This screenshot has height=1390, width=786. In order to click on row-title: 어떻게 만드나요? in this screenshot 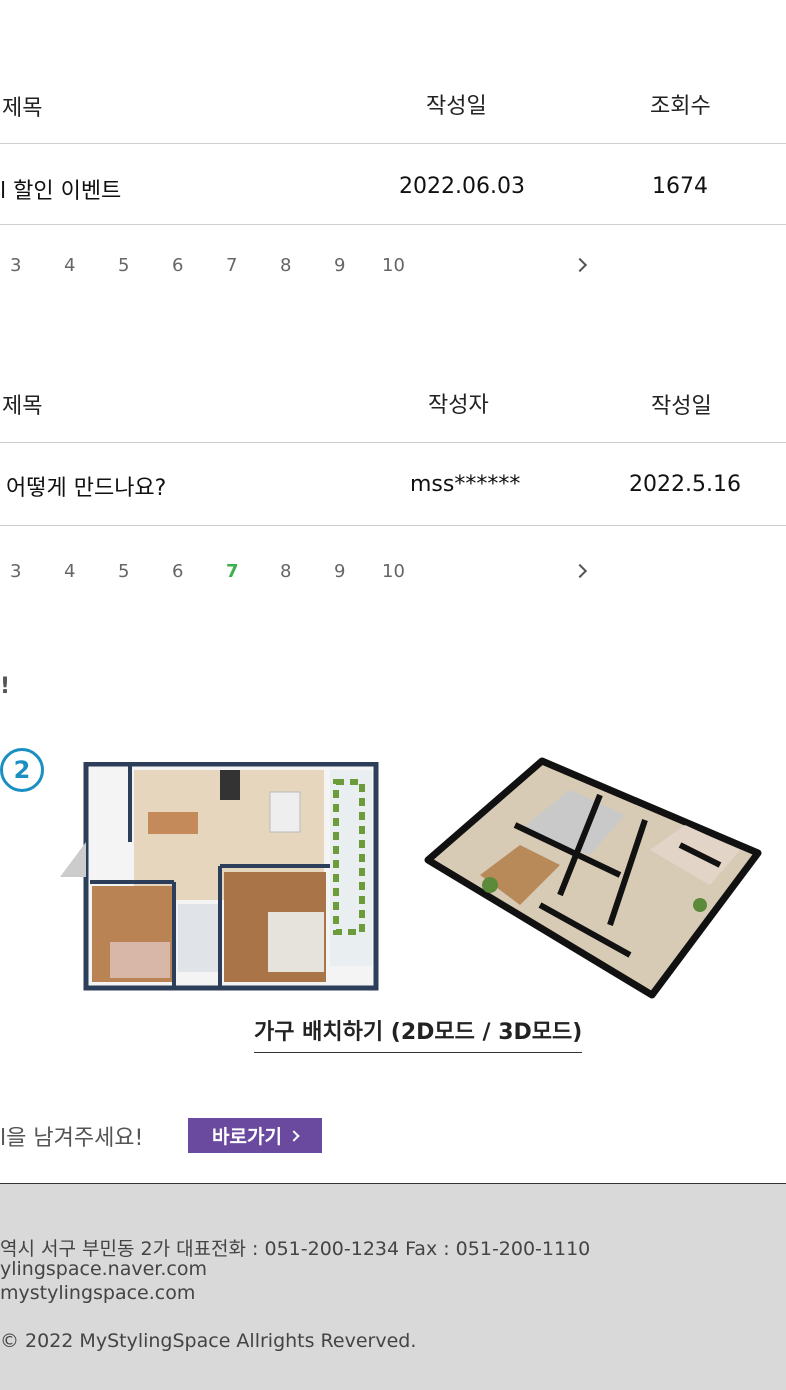, I will do `click(86, 486)`.